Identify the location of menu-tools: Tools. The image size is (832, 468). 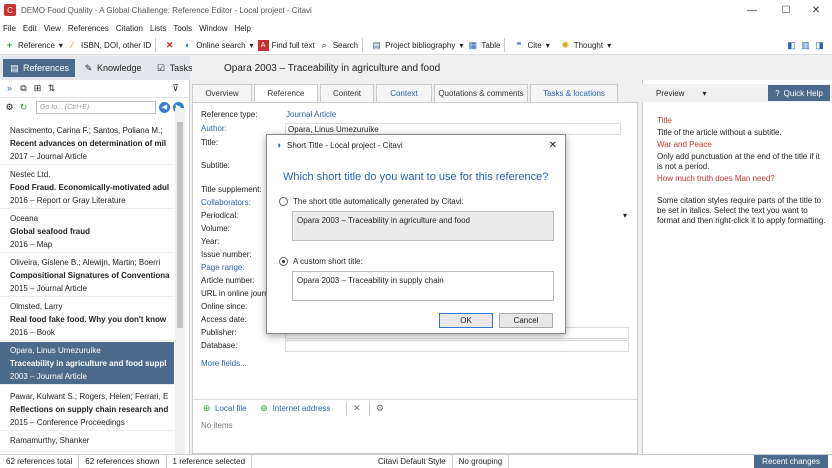
(182, 28).